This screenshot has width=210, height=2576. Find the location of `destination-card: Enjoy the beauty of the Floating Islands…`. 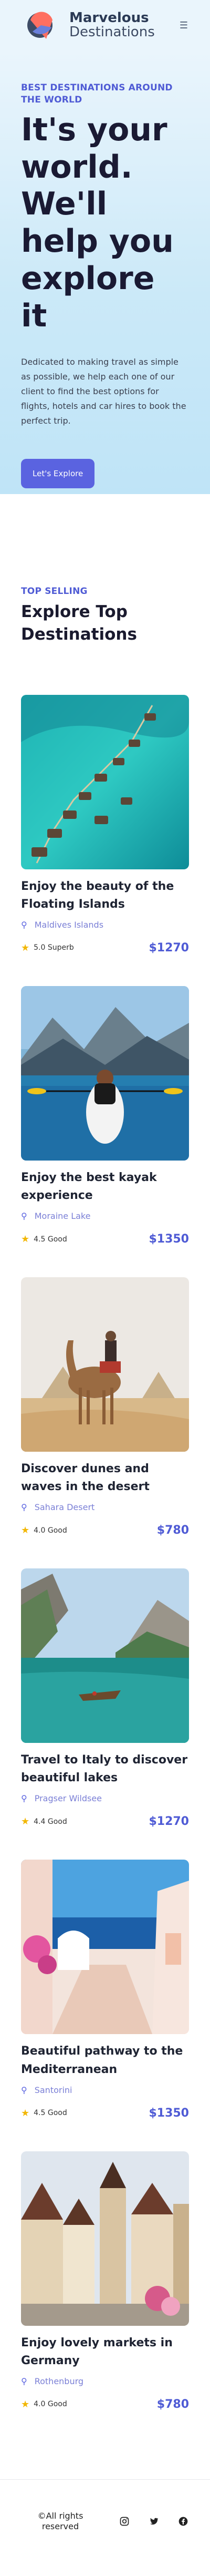

destination-card: Enjoy the beauty of the Floating Islands… is located at coordinates (105, 824).